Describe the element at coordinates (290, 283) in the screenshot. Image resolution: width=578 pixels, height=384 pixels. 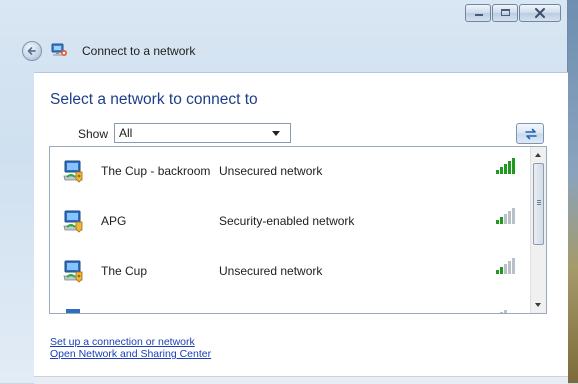
I see `network-row: The Cup Unsecured network` at that location.